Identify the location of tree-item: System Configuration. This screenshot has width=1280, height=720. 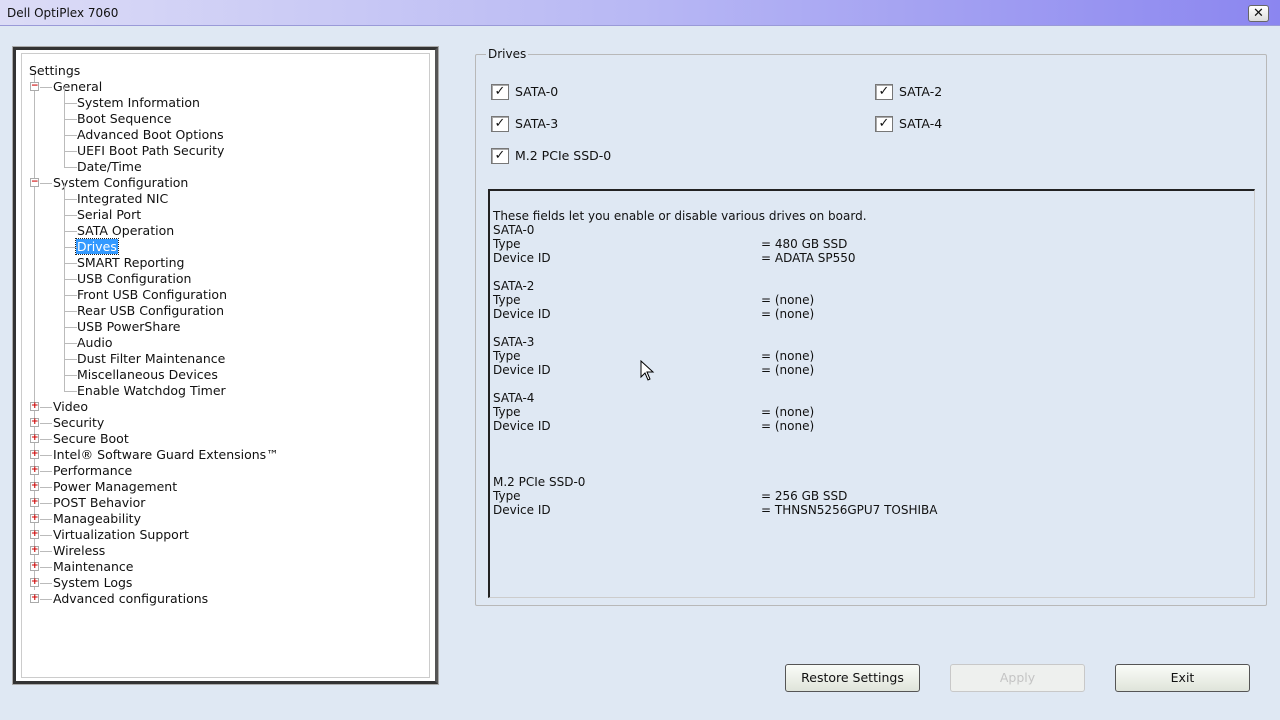
(120, 183).